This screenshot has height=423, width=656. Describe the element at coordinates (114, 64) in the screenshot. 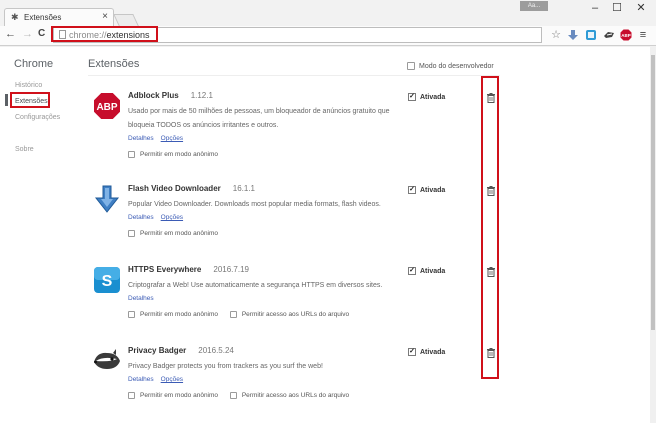

I see `page-title: Extensões` at that location.